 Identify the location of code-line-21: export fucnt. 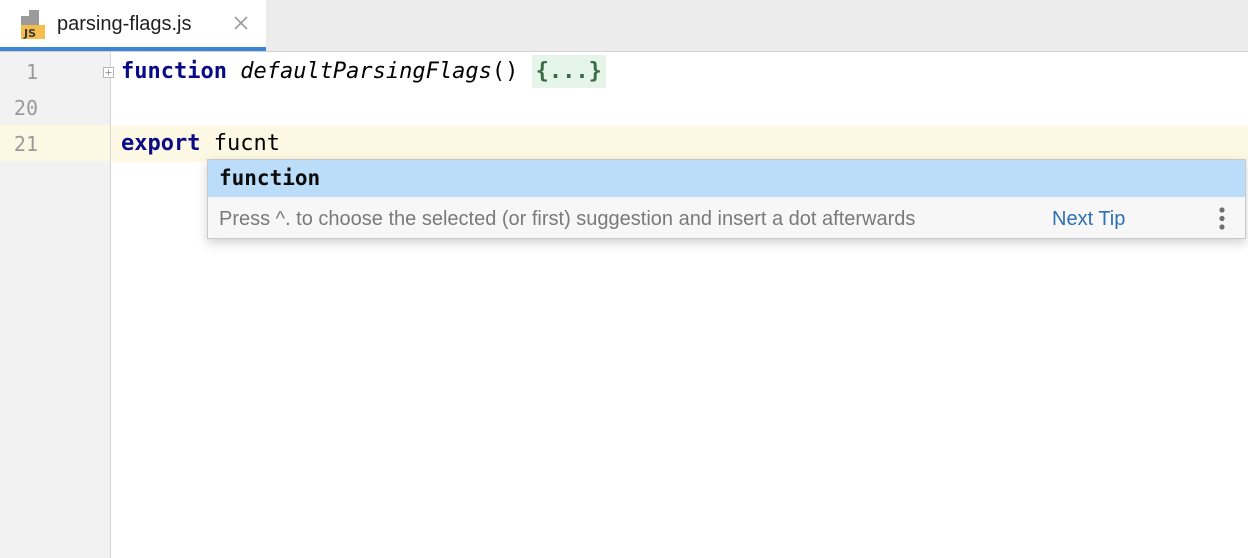
(679, 144).